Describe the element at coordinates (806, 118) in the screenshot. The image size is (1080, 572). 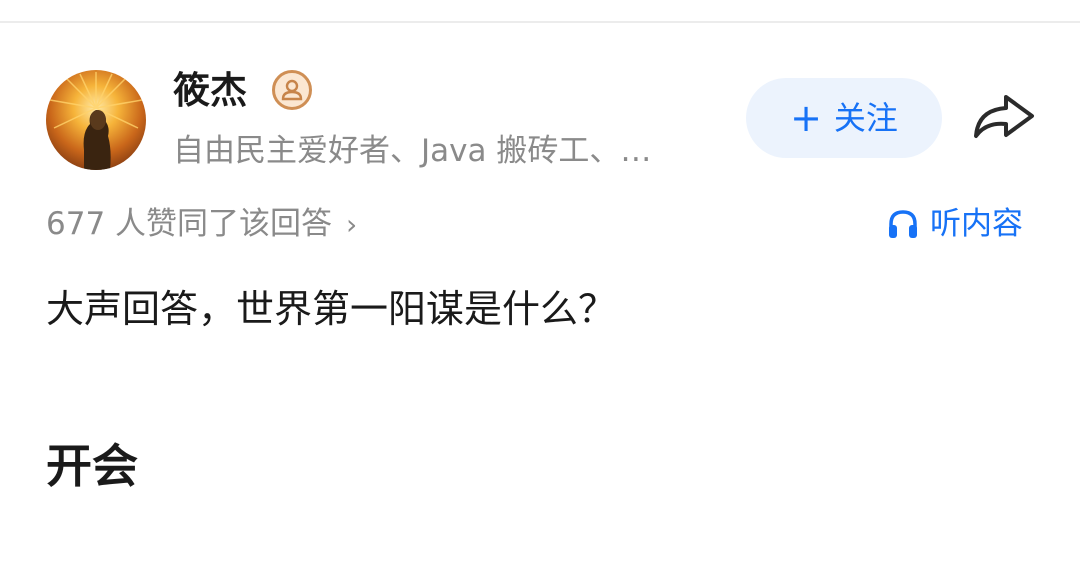
I see `plus-icon: +` at that location.